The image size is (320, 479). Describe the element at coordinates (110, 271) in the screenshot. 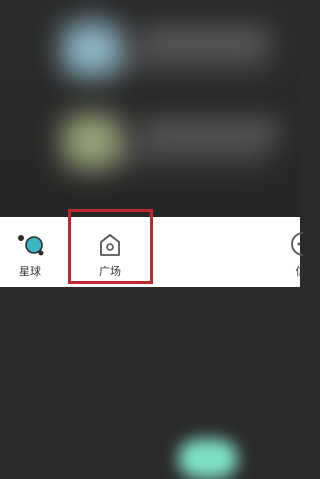

I see `tab-label: 广场` at that location.